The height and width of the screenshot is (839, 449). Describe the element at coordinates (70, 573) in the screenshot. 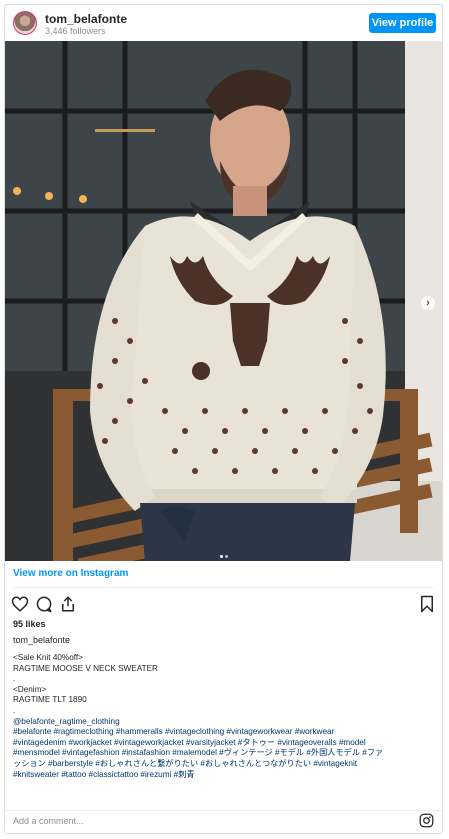

I see `view-more-link: View more on Instagram` at that location.